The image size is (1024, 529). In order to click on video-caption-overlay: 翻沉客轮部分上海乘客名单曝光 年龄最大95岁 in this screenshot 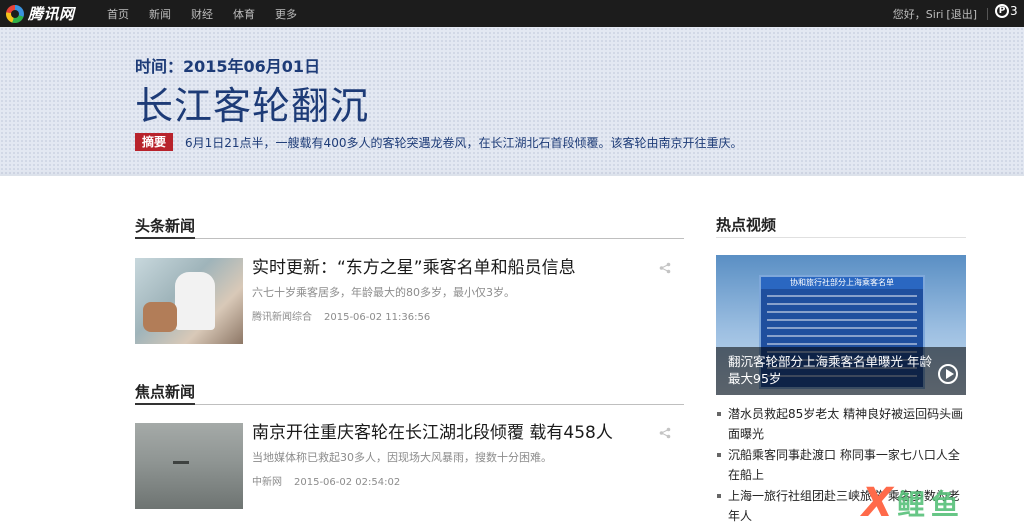, I will do `click(841, 371)`.